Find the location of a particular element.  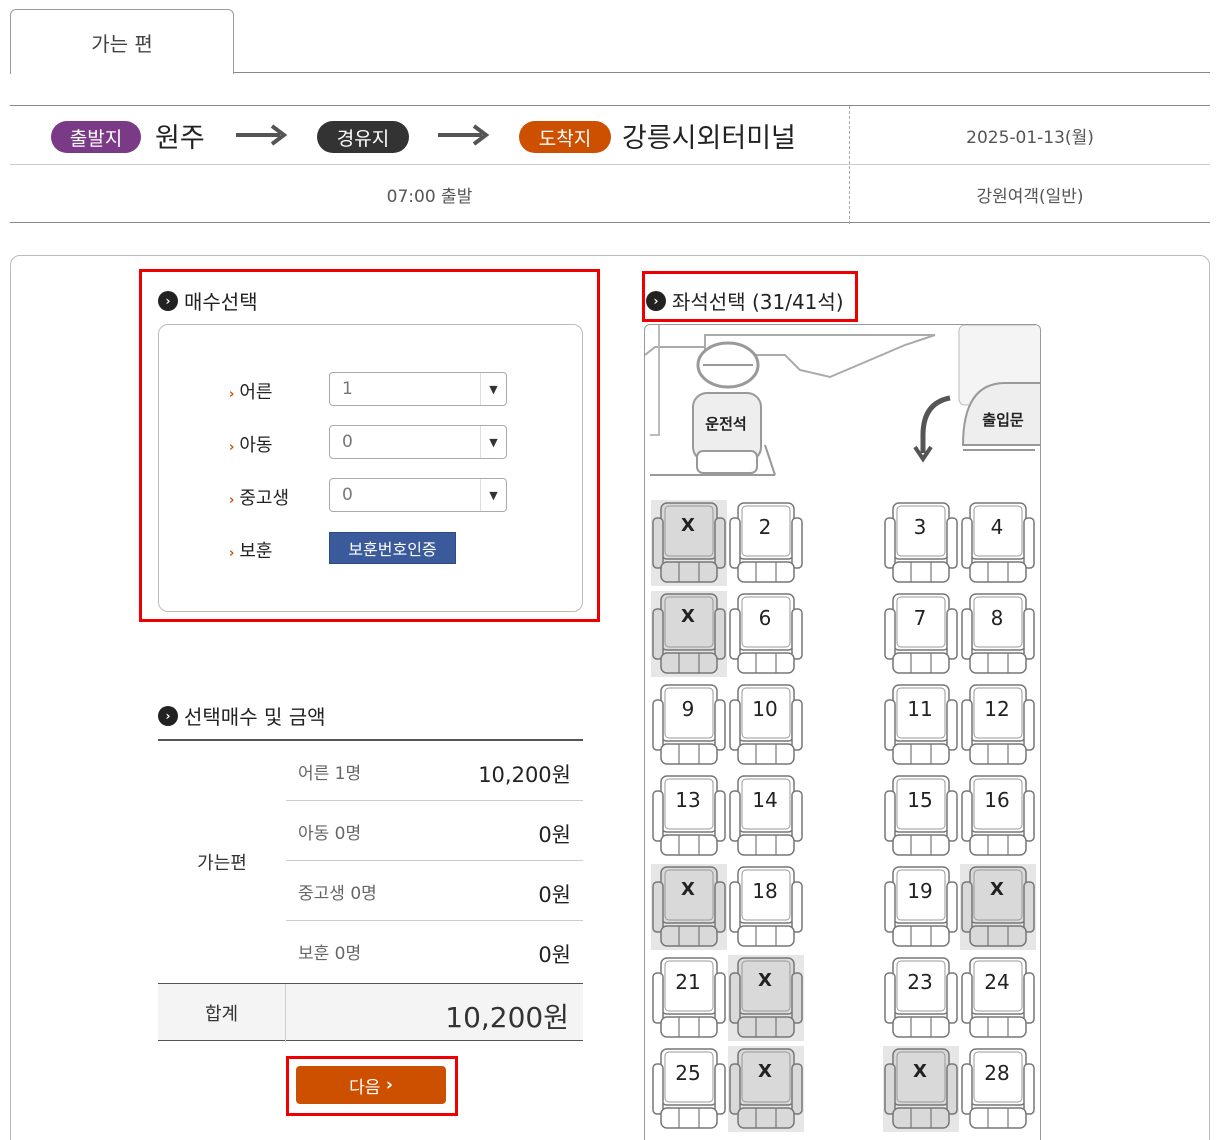

seat-17: X is located at coordinates (689, 907).